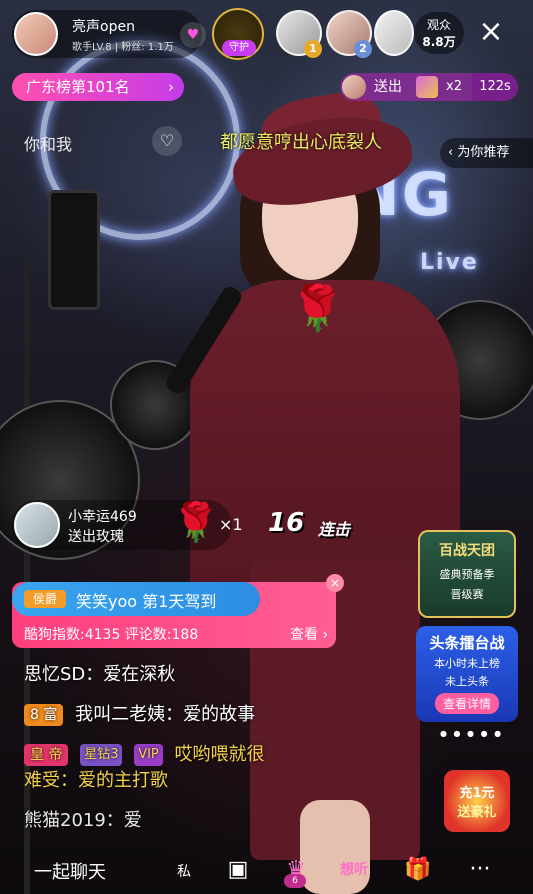  Describe the element at coordinates (266, 870) in the screenshot. I see `bottom-toolbar: 一起聊天 私 ▣ ♛ 6 想听 🎁 ···` at that location.